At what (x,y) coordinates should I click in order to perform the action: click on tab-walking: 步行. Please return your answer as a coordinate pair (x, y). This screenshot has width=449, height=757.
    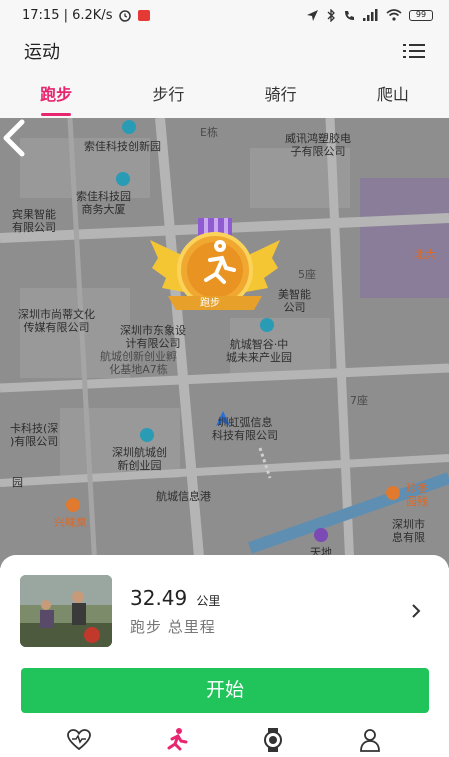
    Looking at the image, I should click on (168, 97).